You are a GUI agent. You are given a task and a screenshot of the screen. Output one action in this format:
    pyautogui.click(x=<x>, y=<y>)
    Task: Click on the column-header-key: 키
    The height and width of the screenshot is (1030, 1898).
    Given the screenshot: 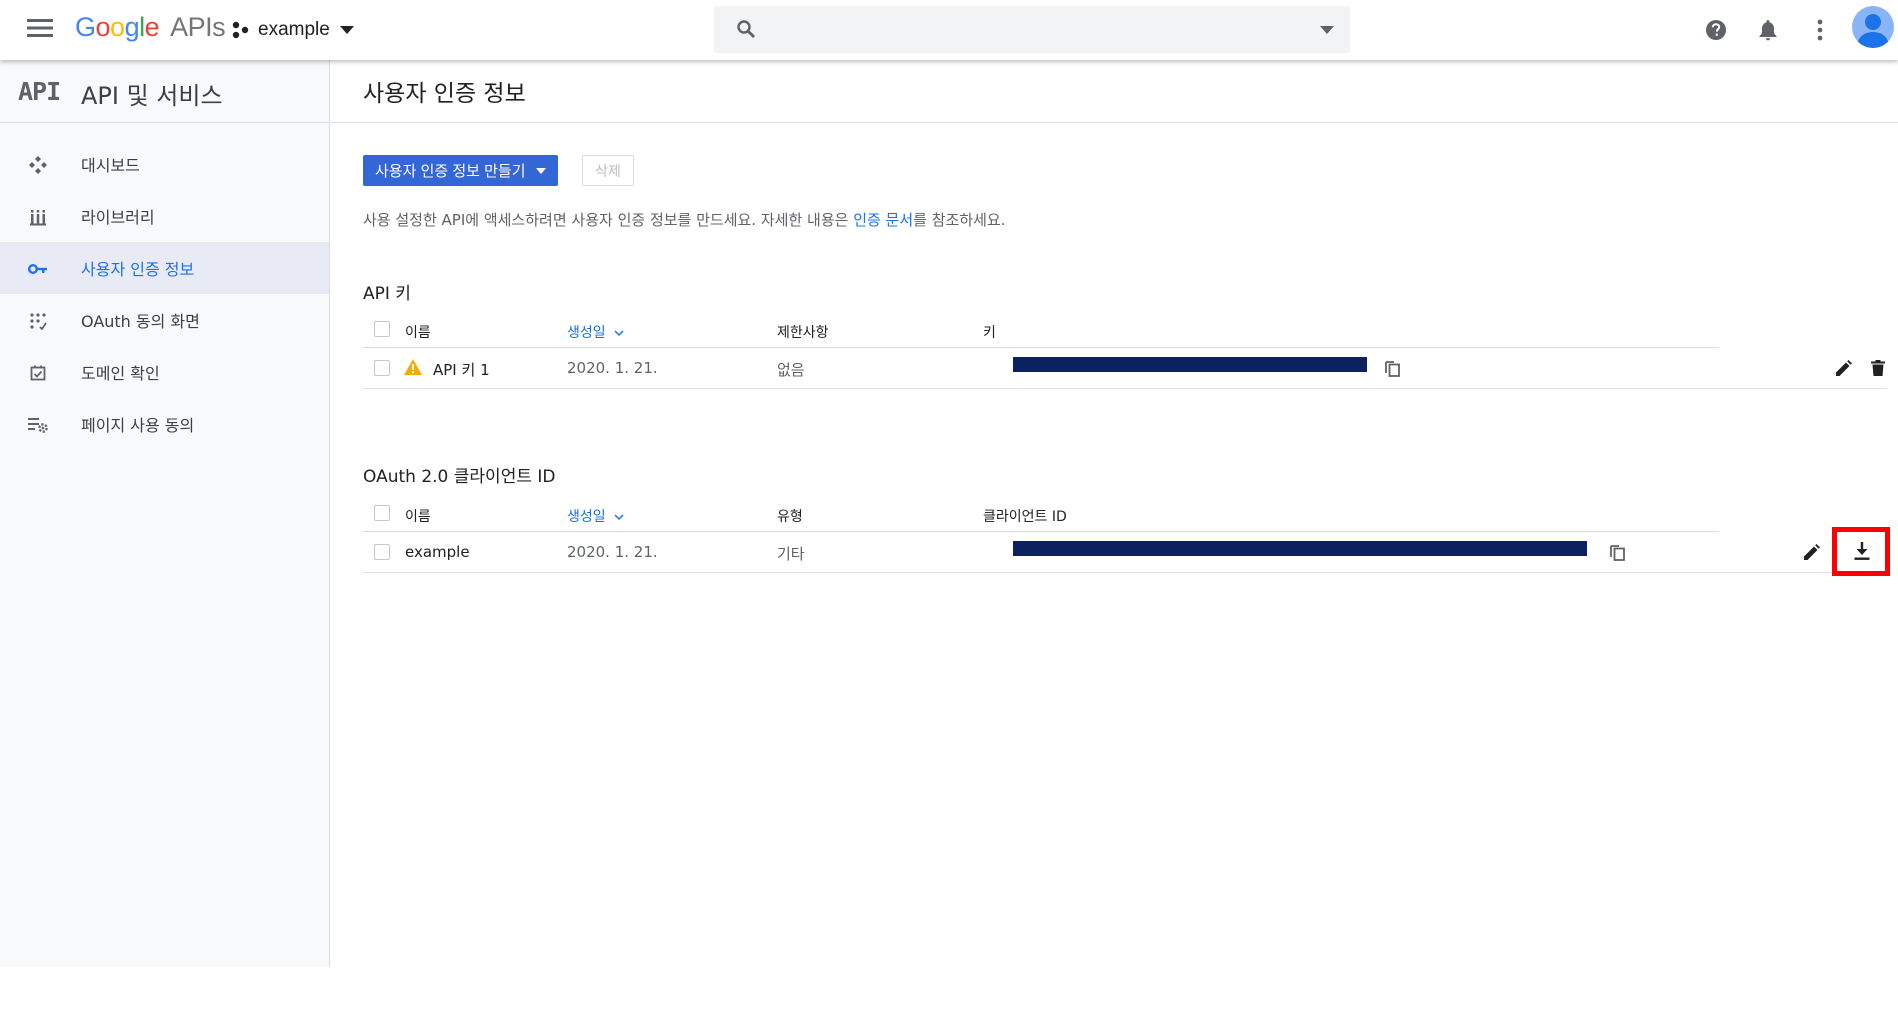 What is the action you would take?
    pyautogui.click(x=989, y=333)
    